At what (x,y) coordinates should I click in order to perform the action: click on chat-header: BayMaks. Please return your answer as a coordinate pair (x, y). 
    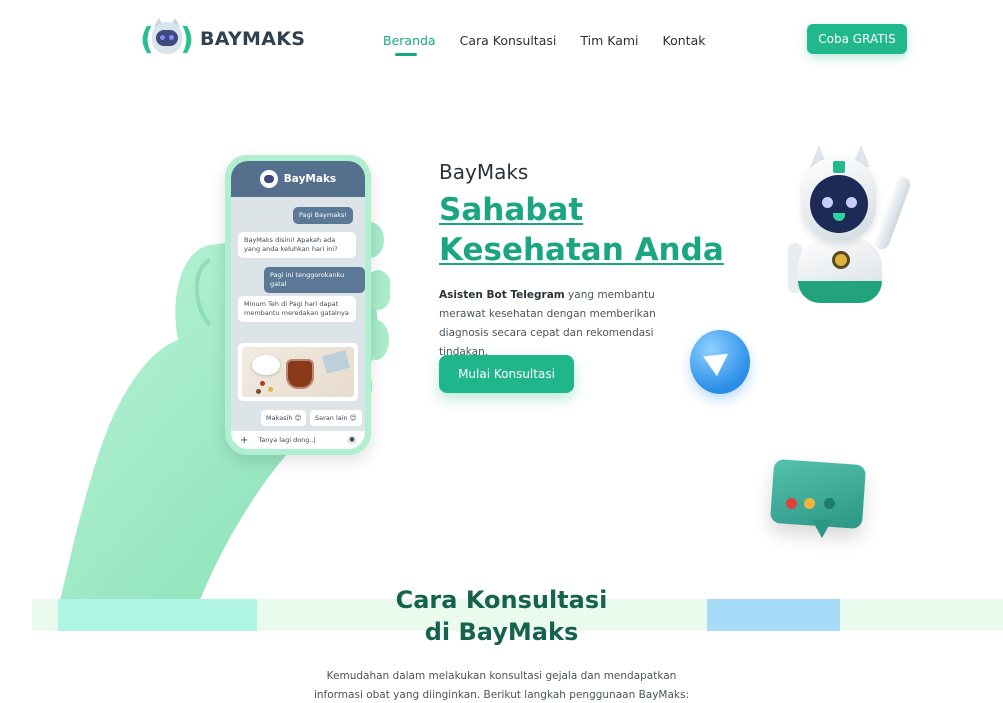
    Looking at the image, I should click on (298, 179).